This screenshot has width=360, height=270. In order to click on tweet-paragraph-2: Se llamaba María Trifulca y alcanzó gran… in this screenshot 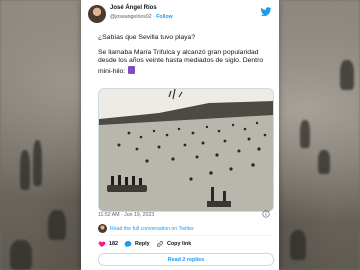, I will do `click(184, 63)`.